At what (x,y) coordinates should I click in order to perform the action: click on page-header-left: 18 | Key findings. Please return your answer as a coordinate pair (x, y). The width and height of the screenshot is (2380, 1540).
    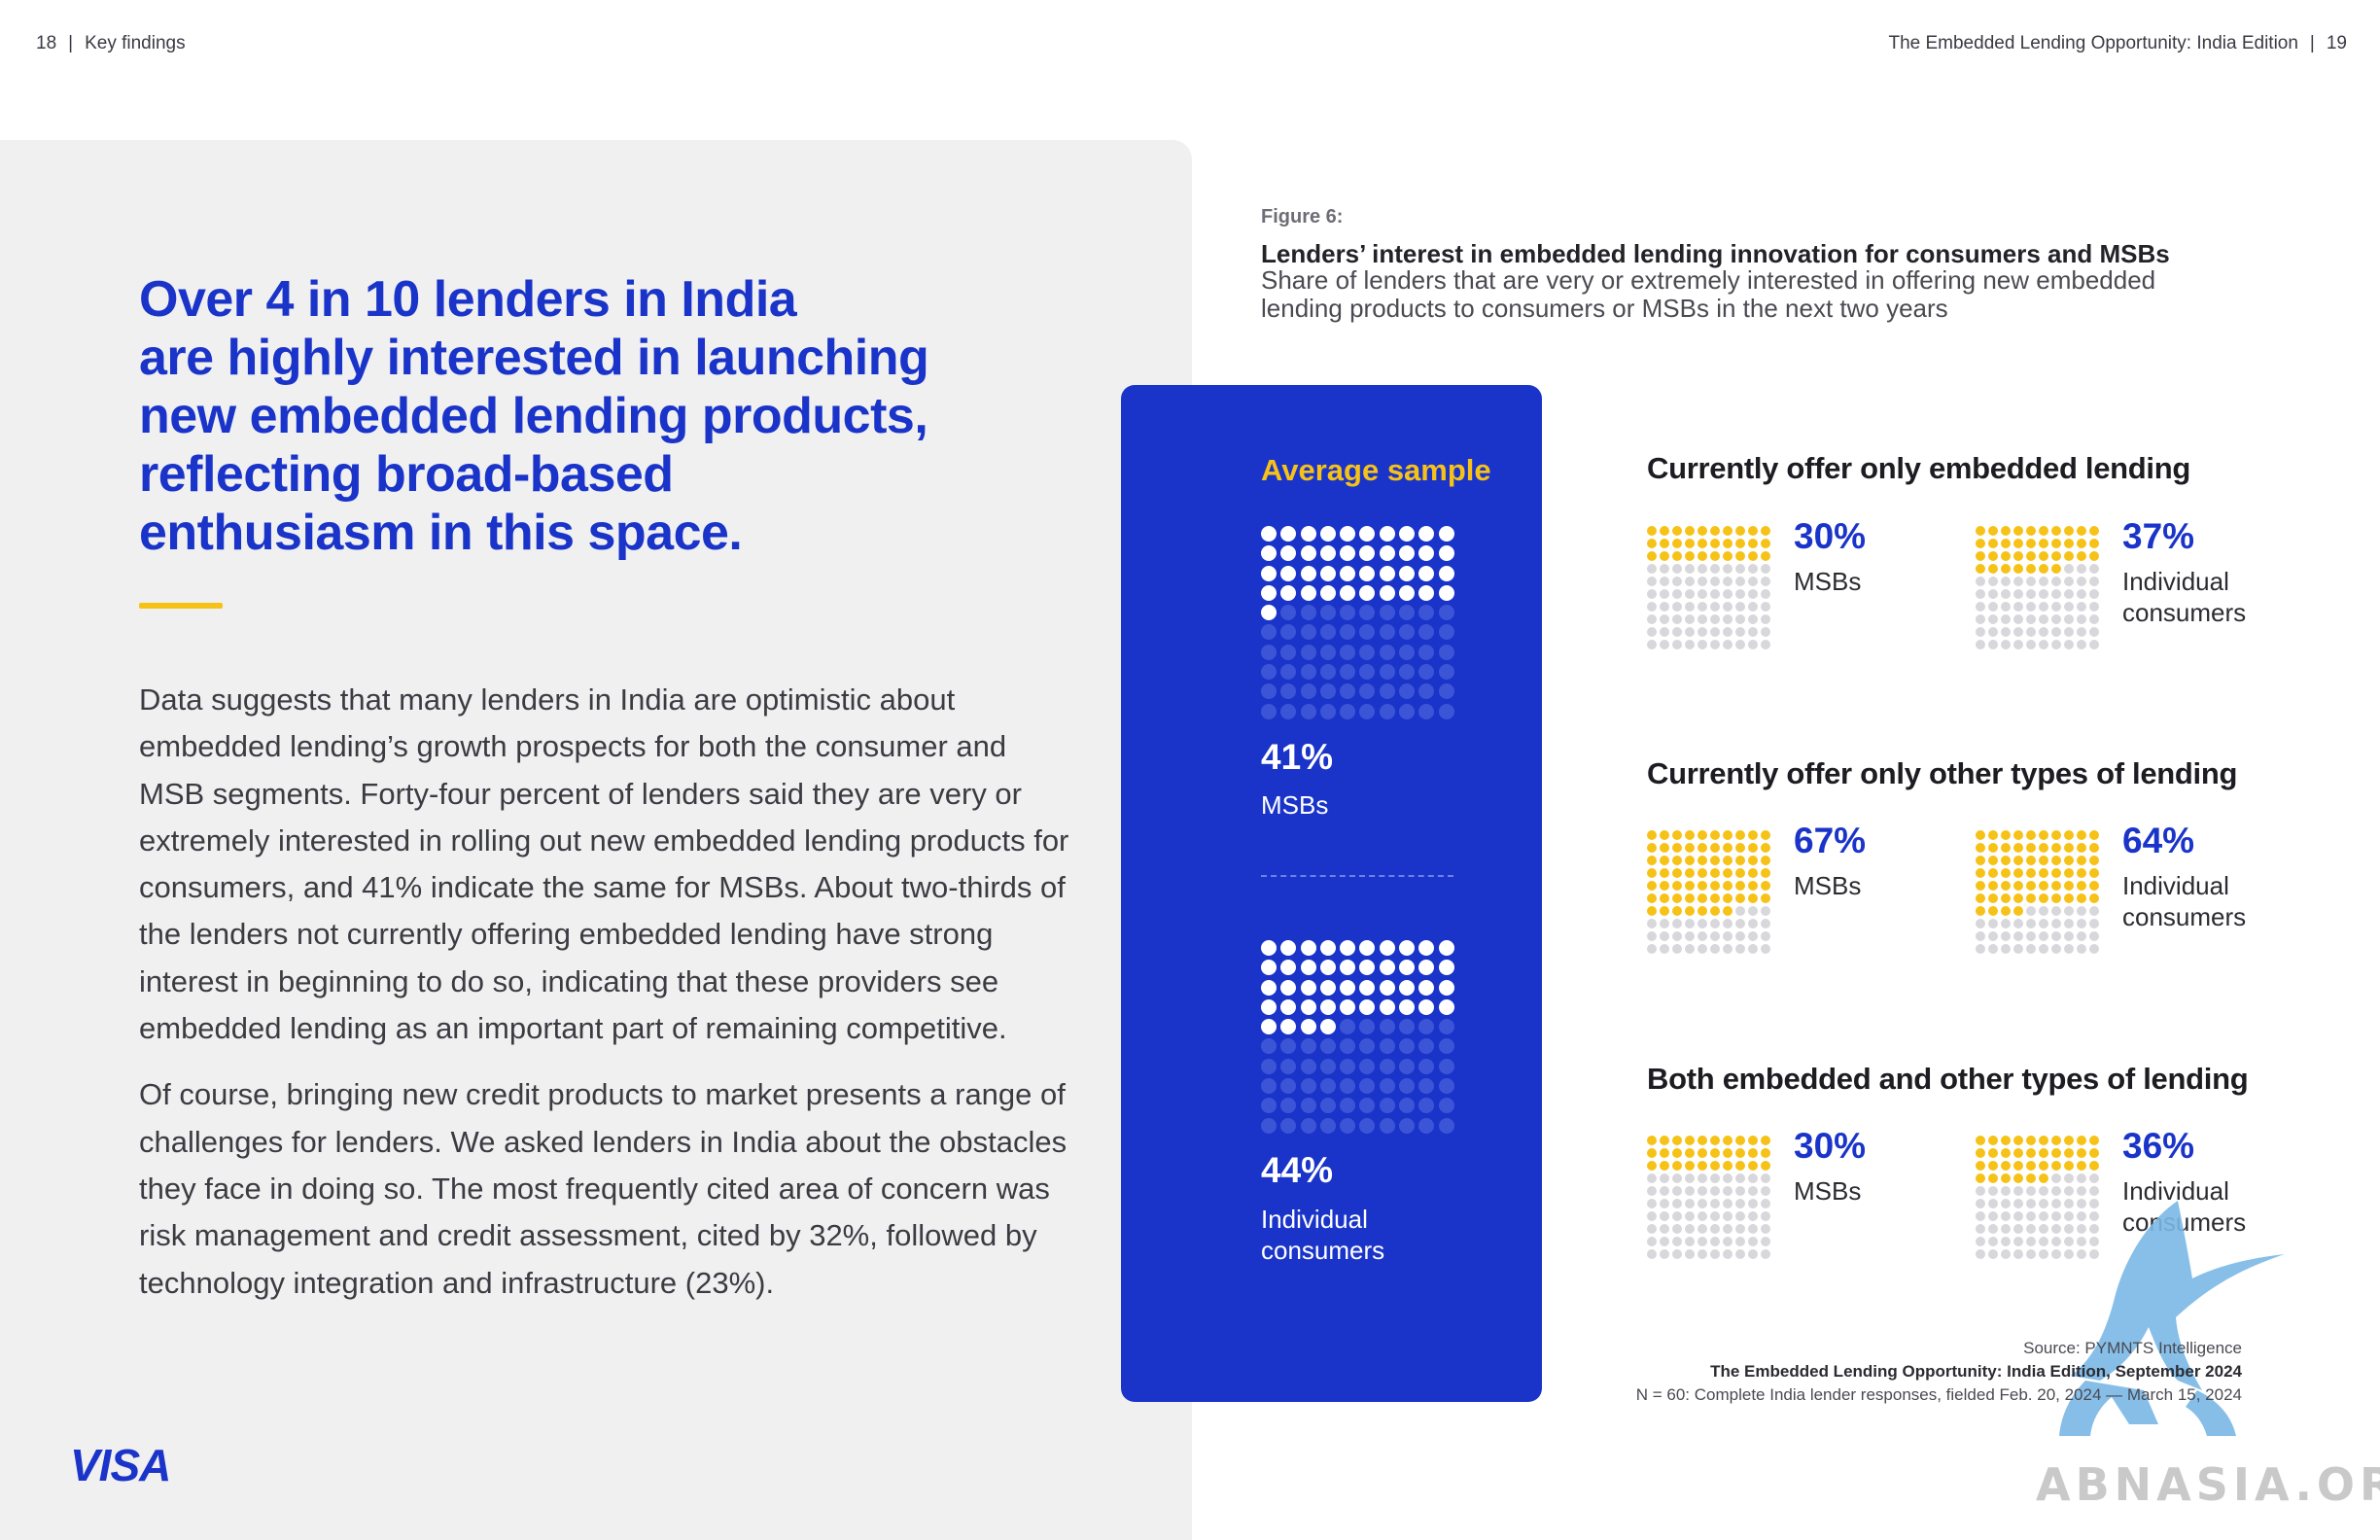
    Looking at the image, I should click on (111, 43).